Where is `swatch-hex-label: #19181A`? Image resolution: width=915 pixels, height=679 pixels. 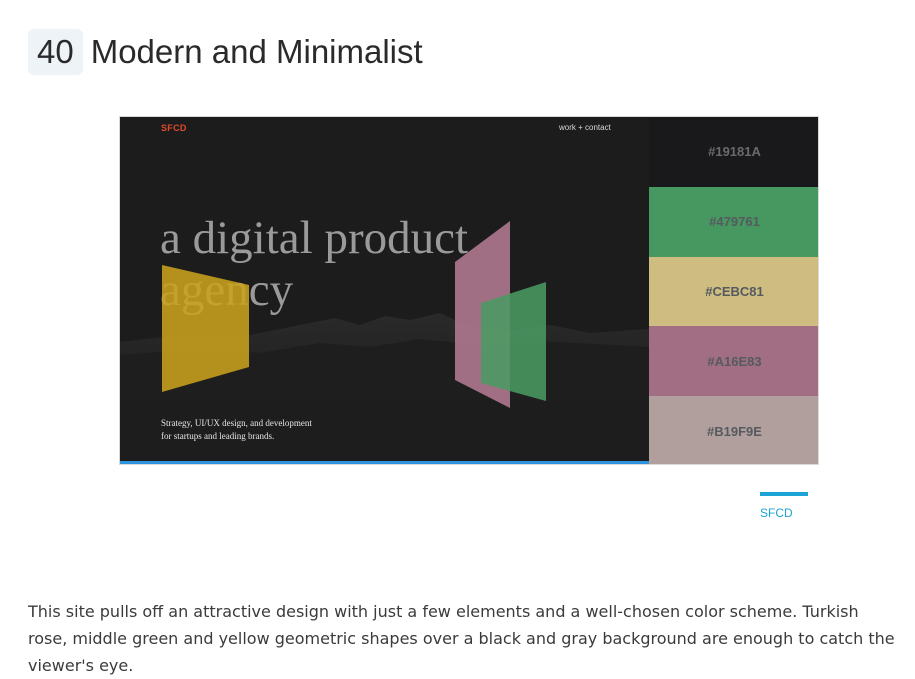 swatch-hex-label: #19181A is located at coordinates (734, 152).